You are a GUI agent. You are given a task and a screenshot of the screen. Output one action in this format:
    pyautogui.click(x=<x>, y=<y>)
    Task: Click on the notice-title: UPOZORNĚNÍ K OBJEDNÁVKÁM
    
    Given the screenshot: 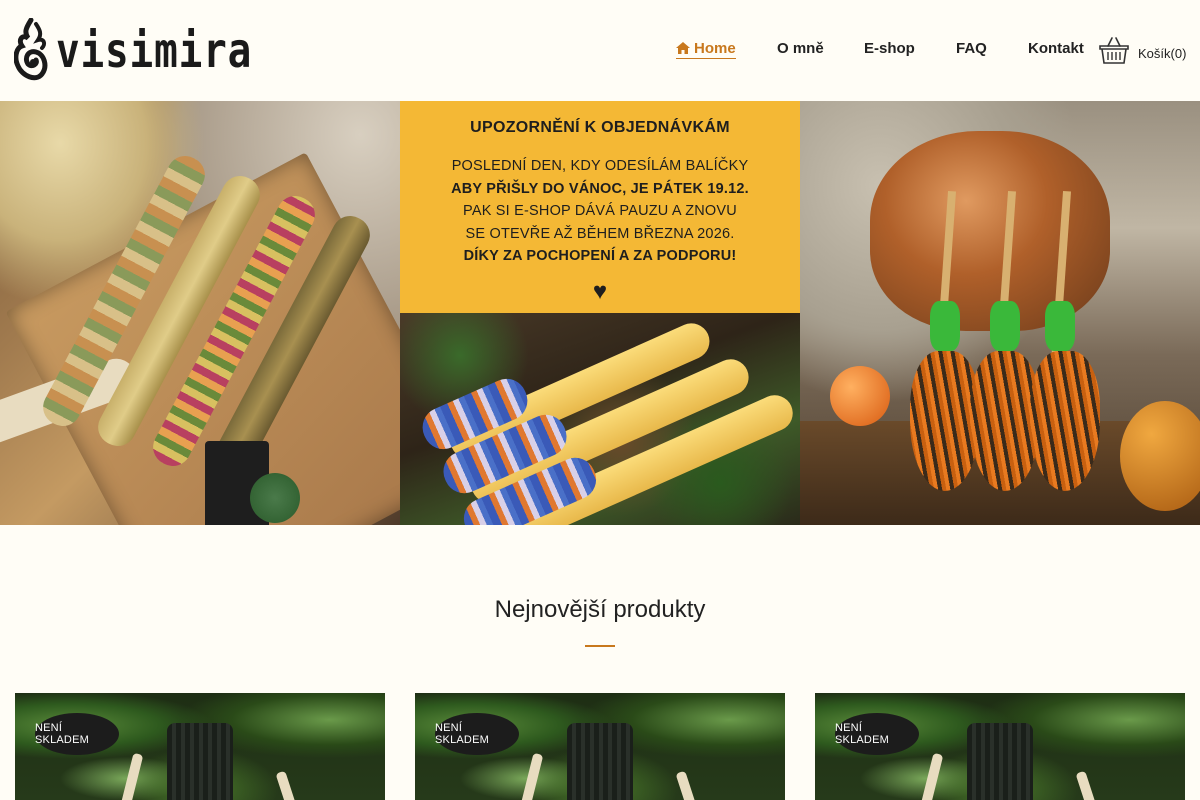 What is the action you would take?
    pyautogui.click(x=600, y=127)
    